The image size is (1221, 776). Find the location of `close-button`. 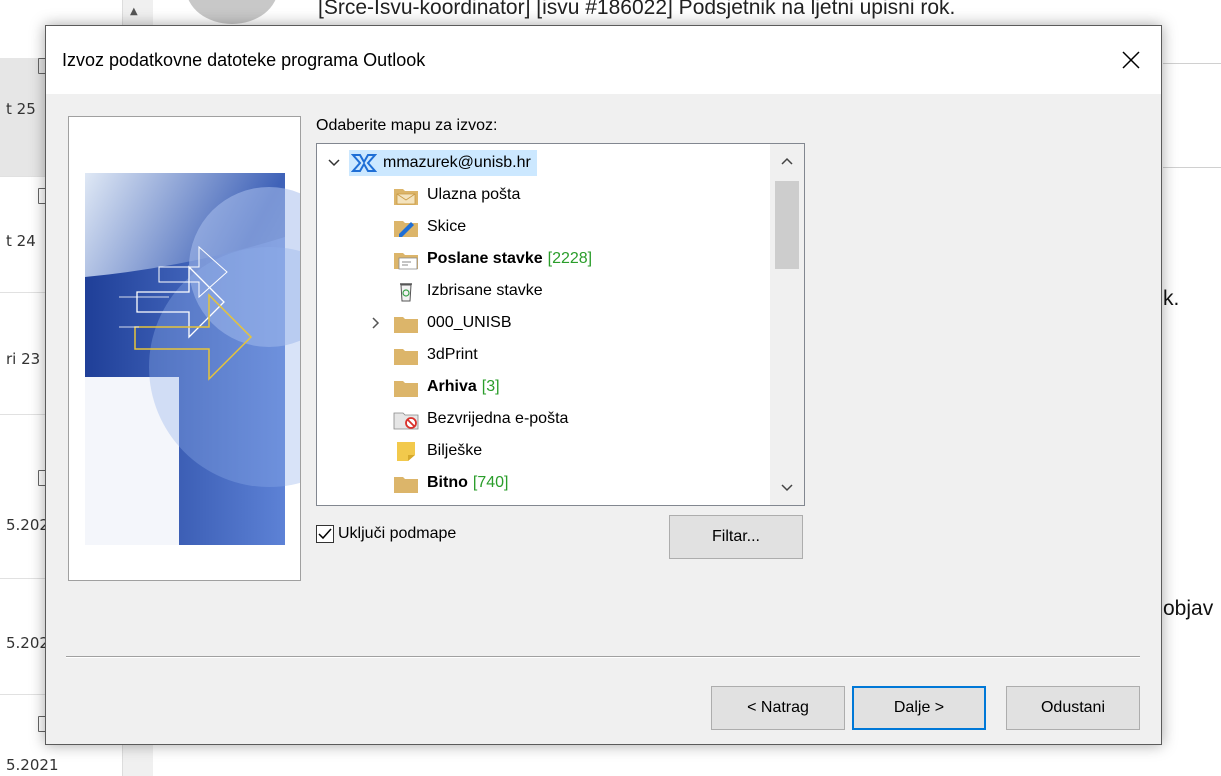

close-button is located at coordinates (1131, 60).